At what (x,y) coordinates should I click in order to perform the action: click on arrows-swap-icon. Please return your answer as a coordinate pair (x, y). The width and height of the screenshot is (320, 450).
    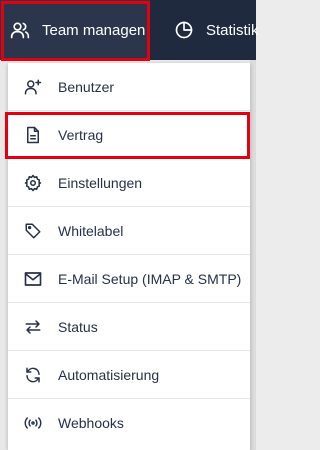
    Looking at the image, I should click on (33, 327).